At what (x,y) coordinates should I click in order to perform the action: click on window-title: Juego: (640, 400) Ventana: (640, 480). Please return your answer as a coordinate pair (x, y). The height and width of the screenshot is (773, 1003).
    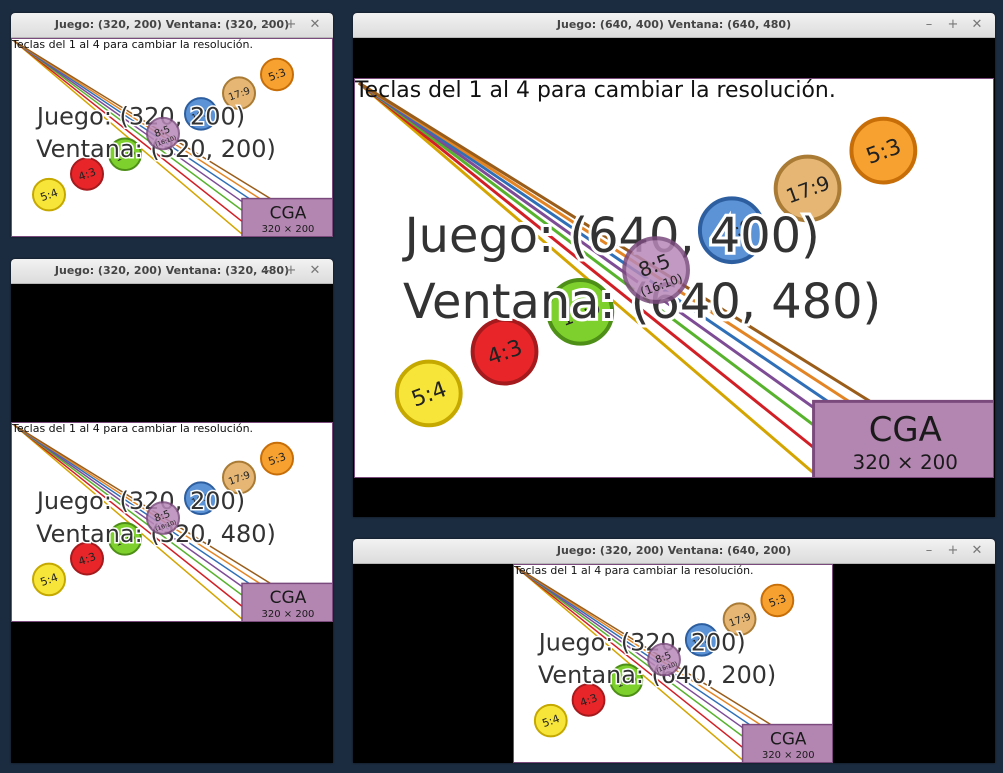
    Looking at the image, I should click on (674, 24).